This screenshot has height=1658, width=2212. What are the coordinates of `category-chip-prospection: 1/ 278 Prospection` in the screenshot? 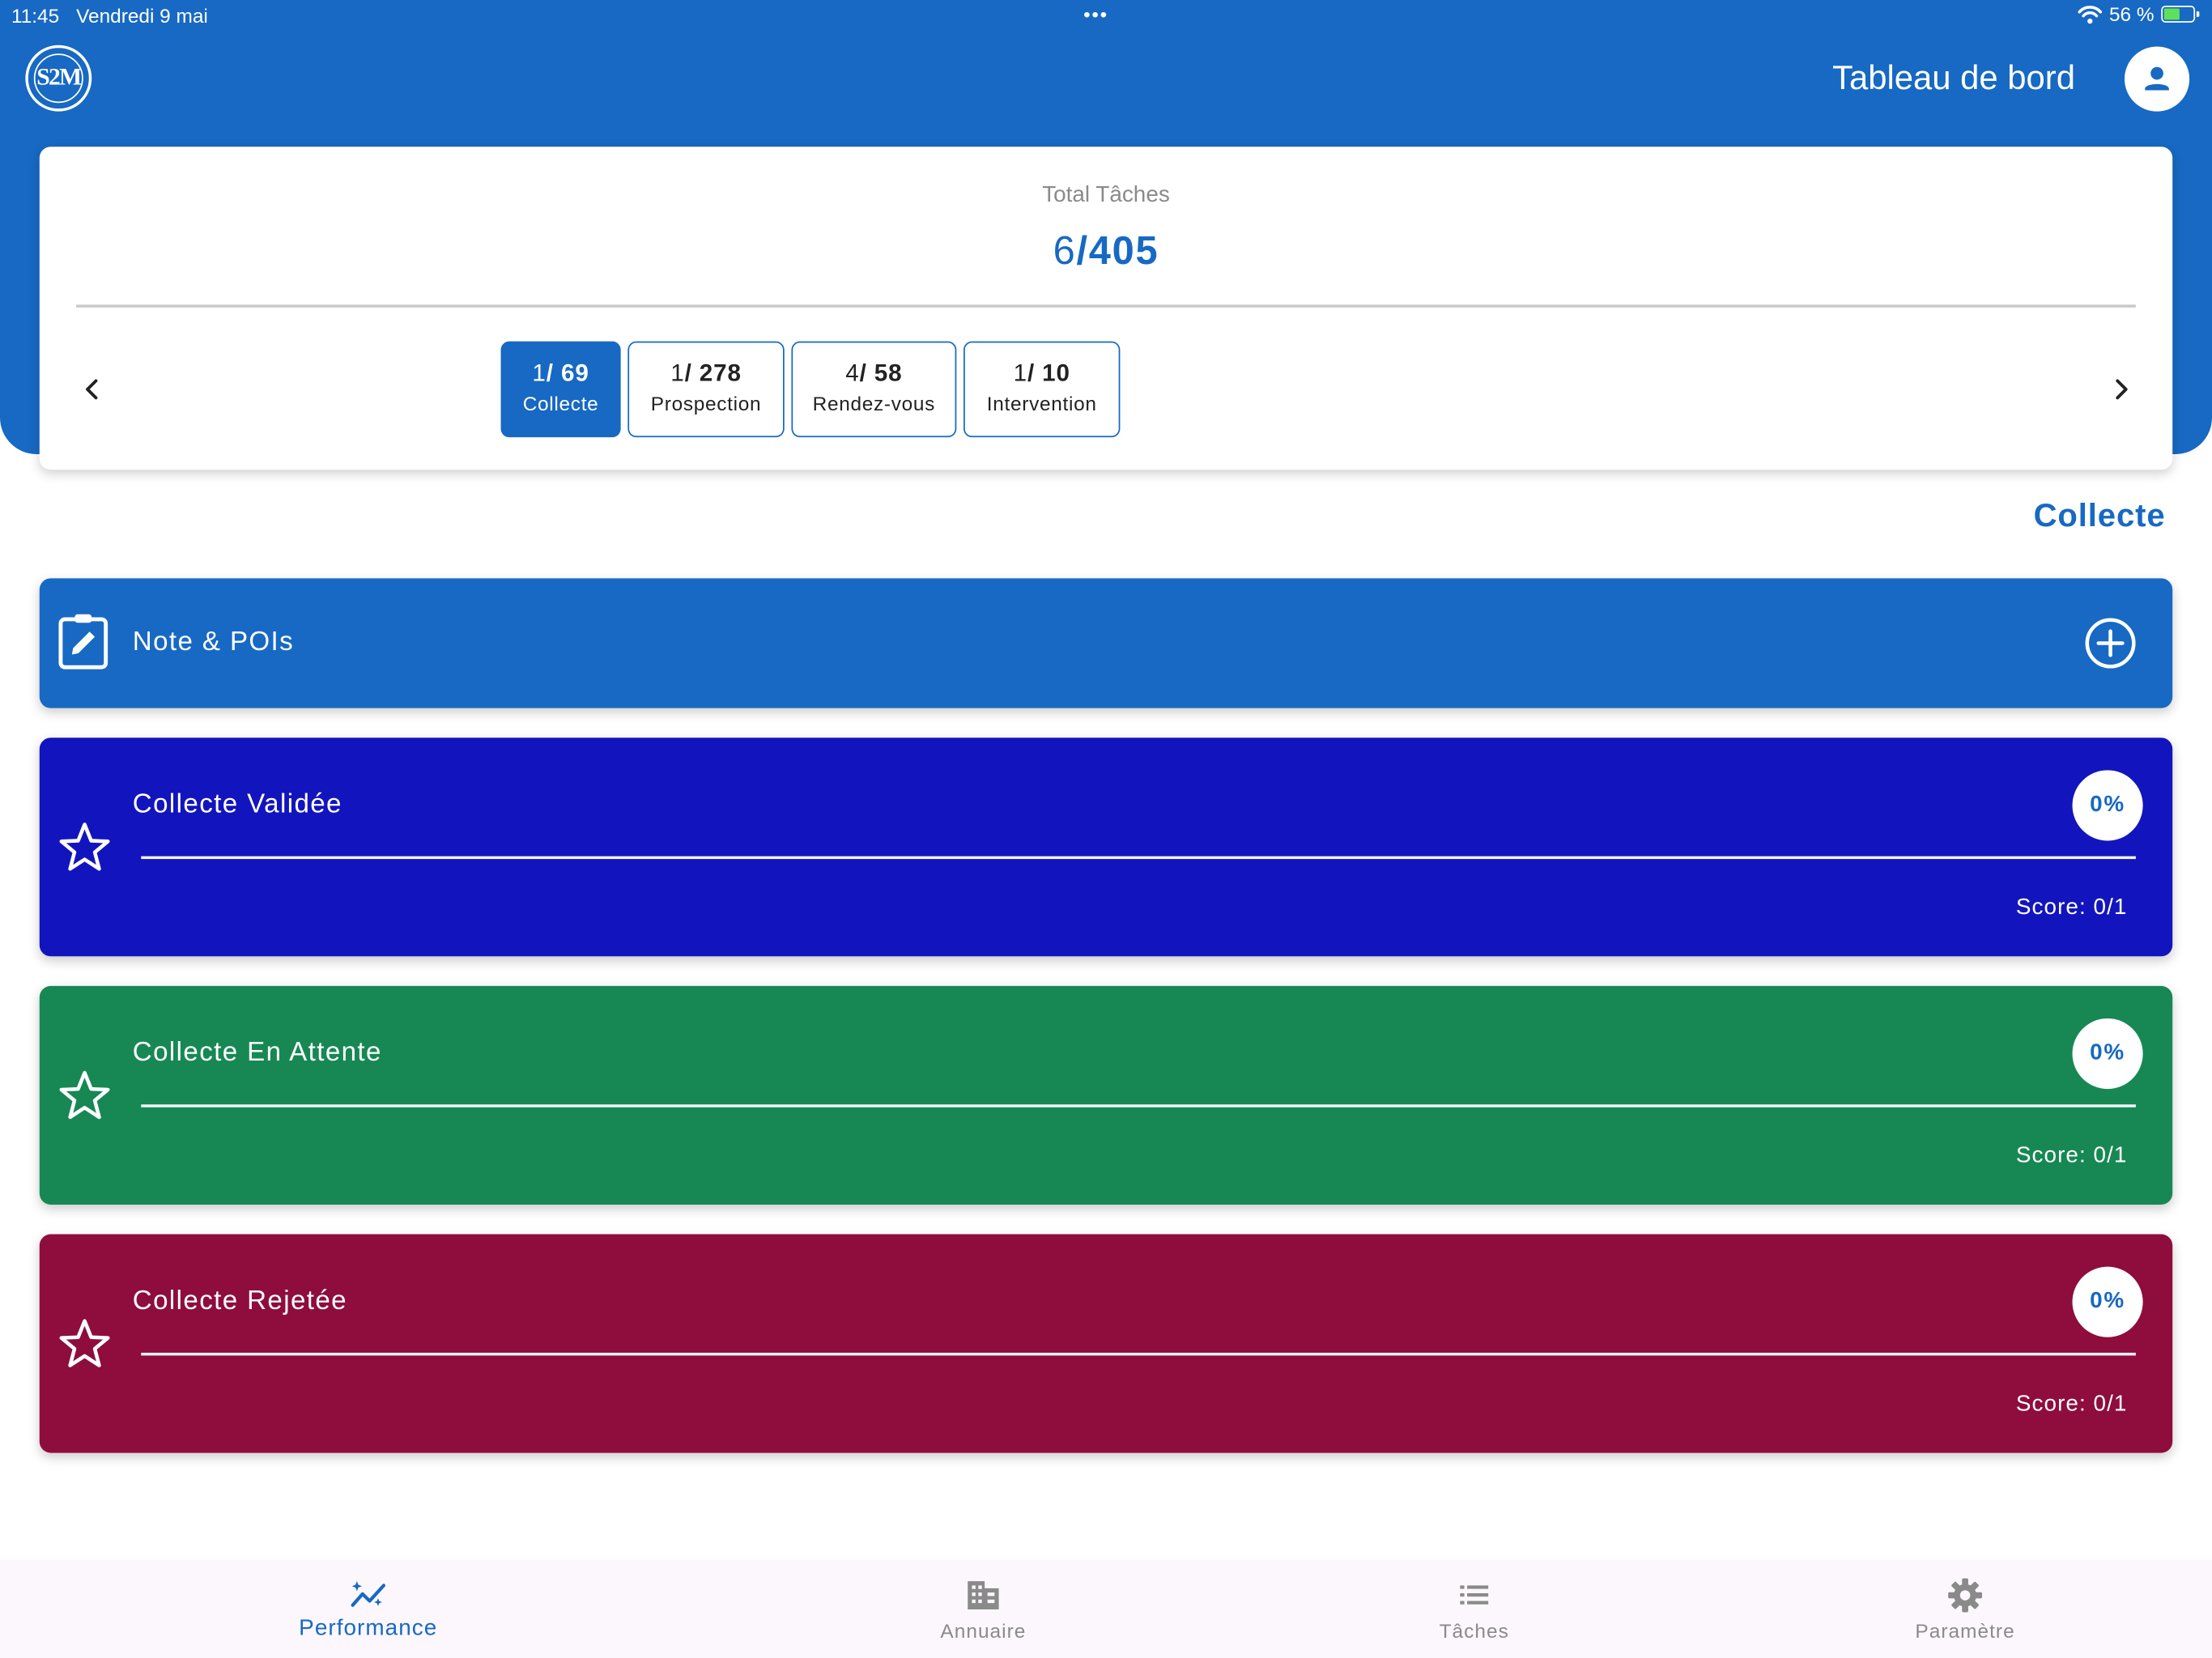 It's located at (706, 389).